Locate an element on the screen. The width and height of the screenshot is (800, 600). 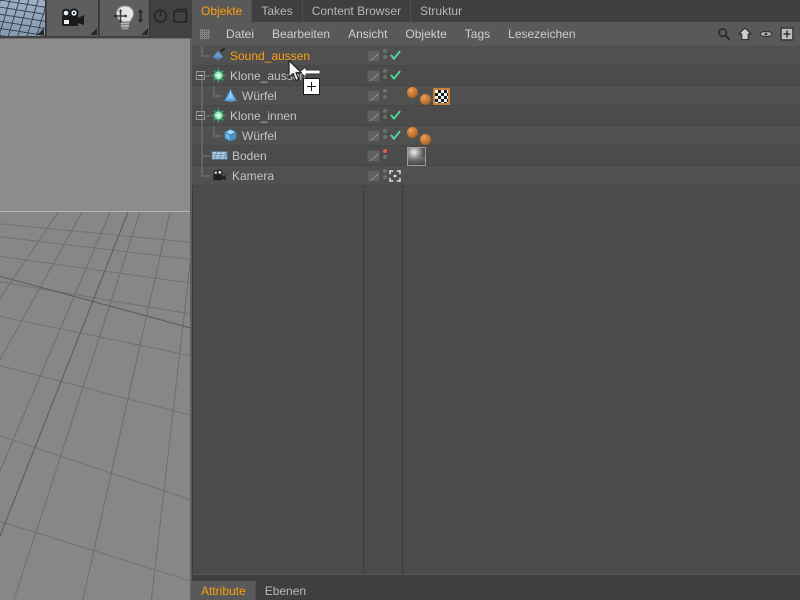
checker-texture-tag is located at coordinates (441, 96).